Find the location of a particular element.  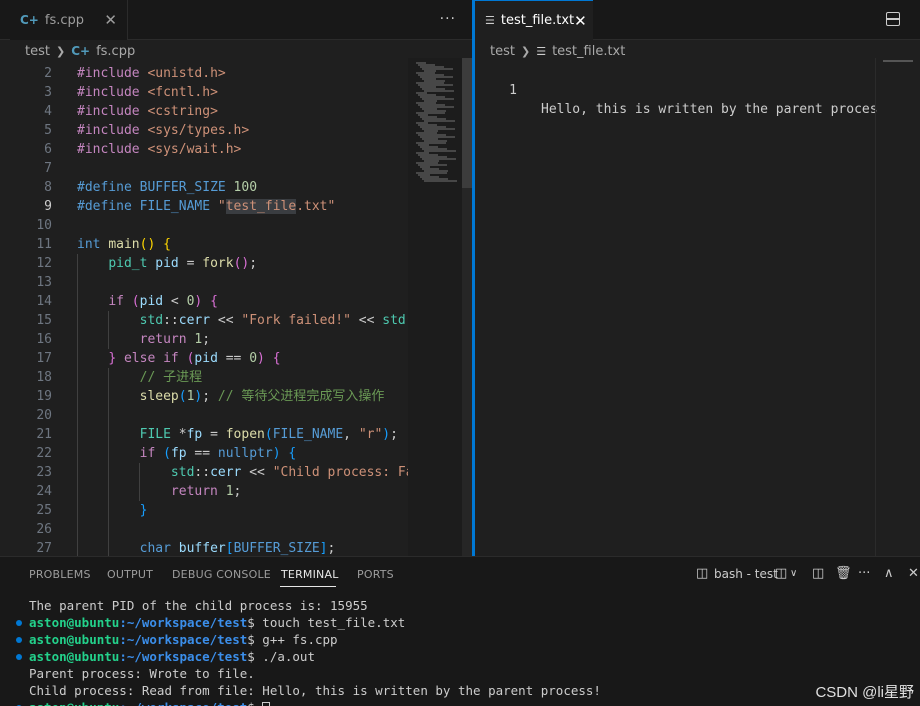

line-text: sleep(1); // 等待父进程完成写入操作 is located at coordinates (262, 396).